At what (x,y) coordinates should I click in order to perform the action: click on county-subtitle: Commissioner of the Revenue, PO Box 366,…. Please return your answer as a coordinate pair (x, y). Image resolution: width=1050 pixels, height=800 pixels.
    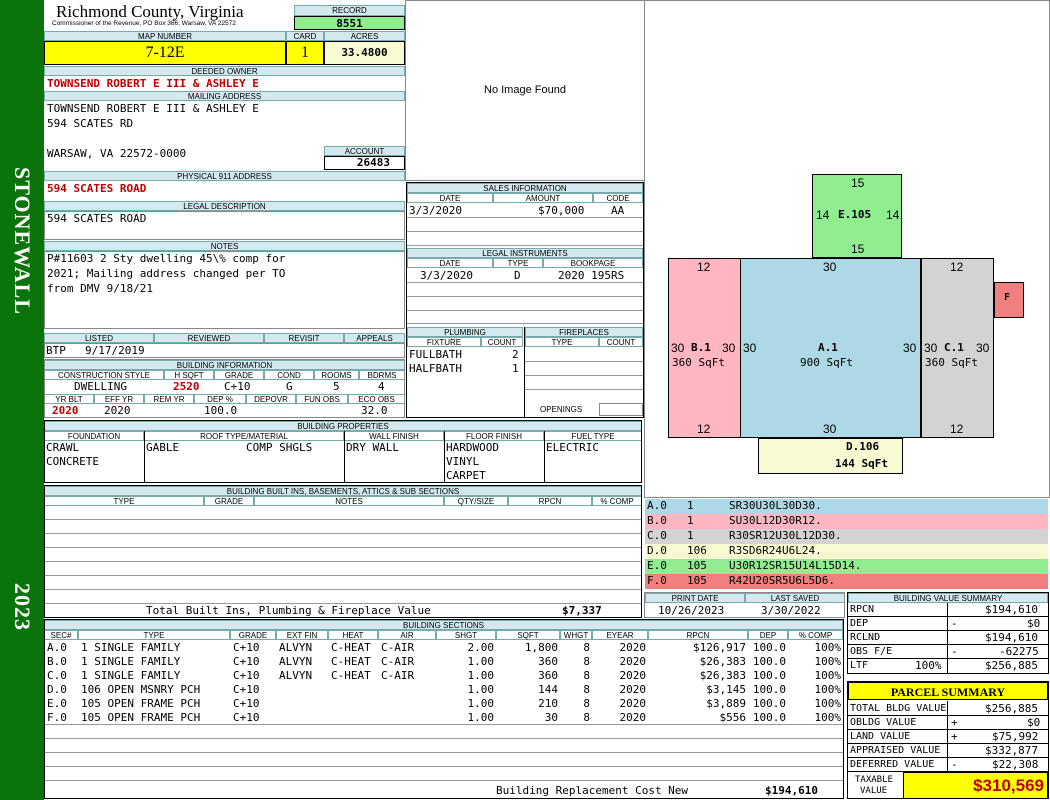
    Looking at the image, I should click on (144, 23).